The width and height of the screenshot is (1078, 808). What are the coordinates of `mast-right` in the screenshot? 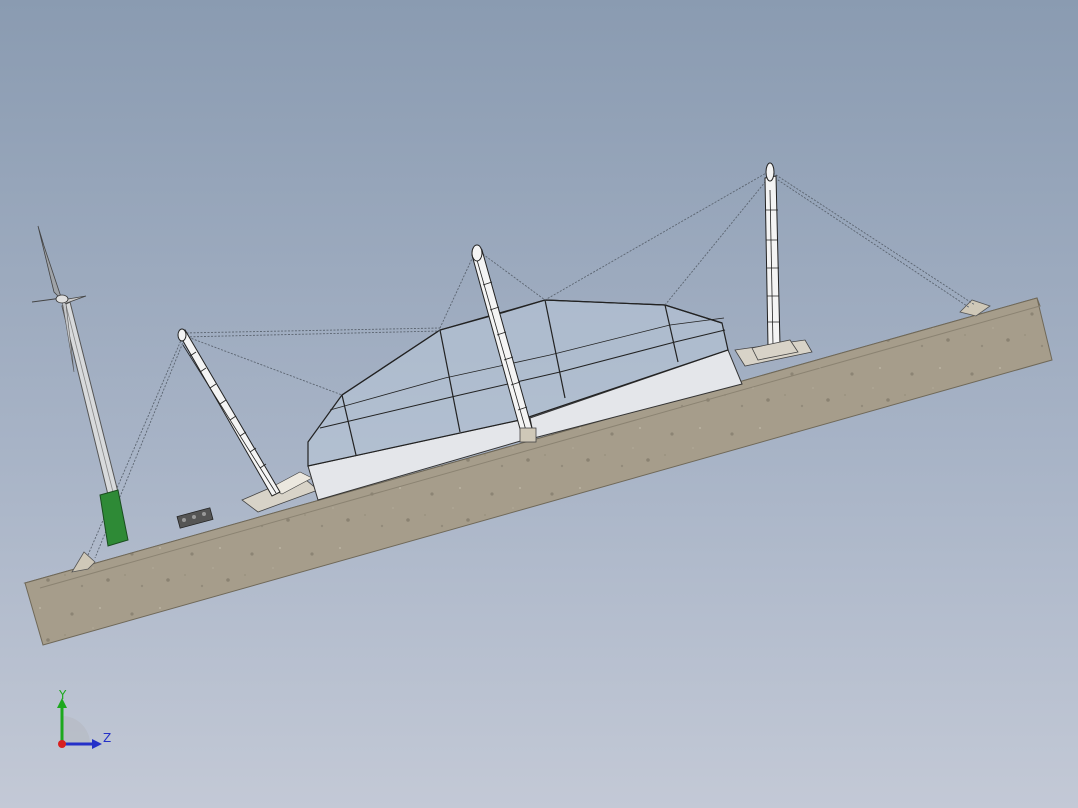 It's located at (775, 261).